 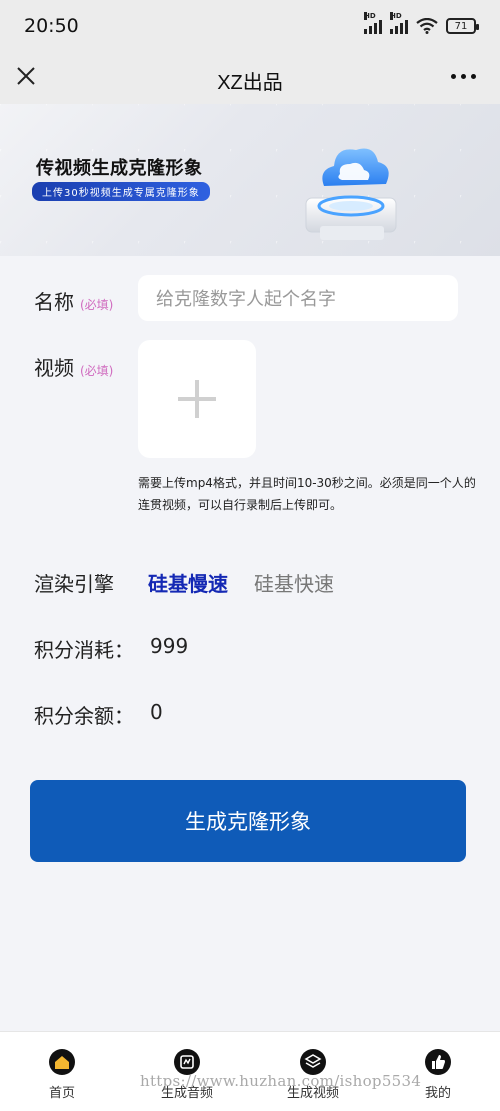 What do you see at coordinates (250, 1071) in the screenshot?
I see `tab-bar: 首页 生成音频 生成视频 我的` at bounding box center [250, 1071].